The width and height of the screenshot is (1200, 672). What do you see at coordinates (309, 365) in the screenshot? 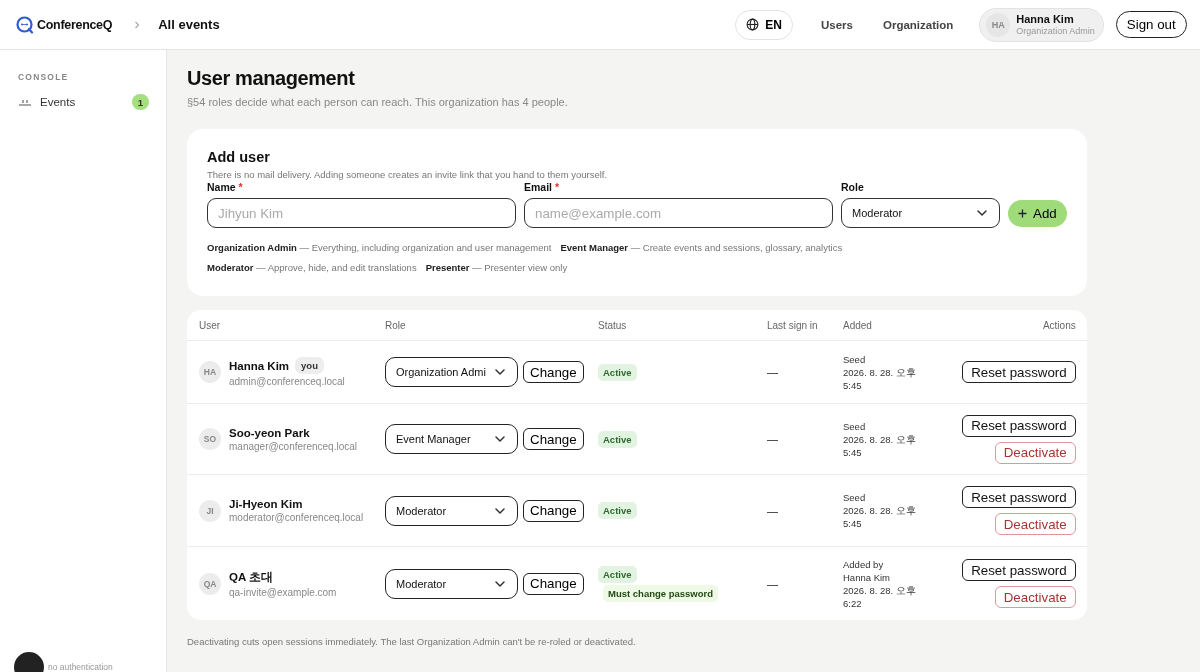
I see `you-badge: you` at bounding box center [309, 365].